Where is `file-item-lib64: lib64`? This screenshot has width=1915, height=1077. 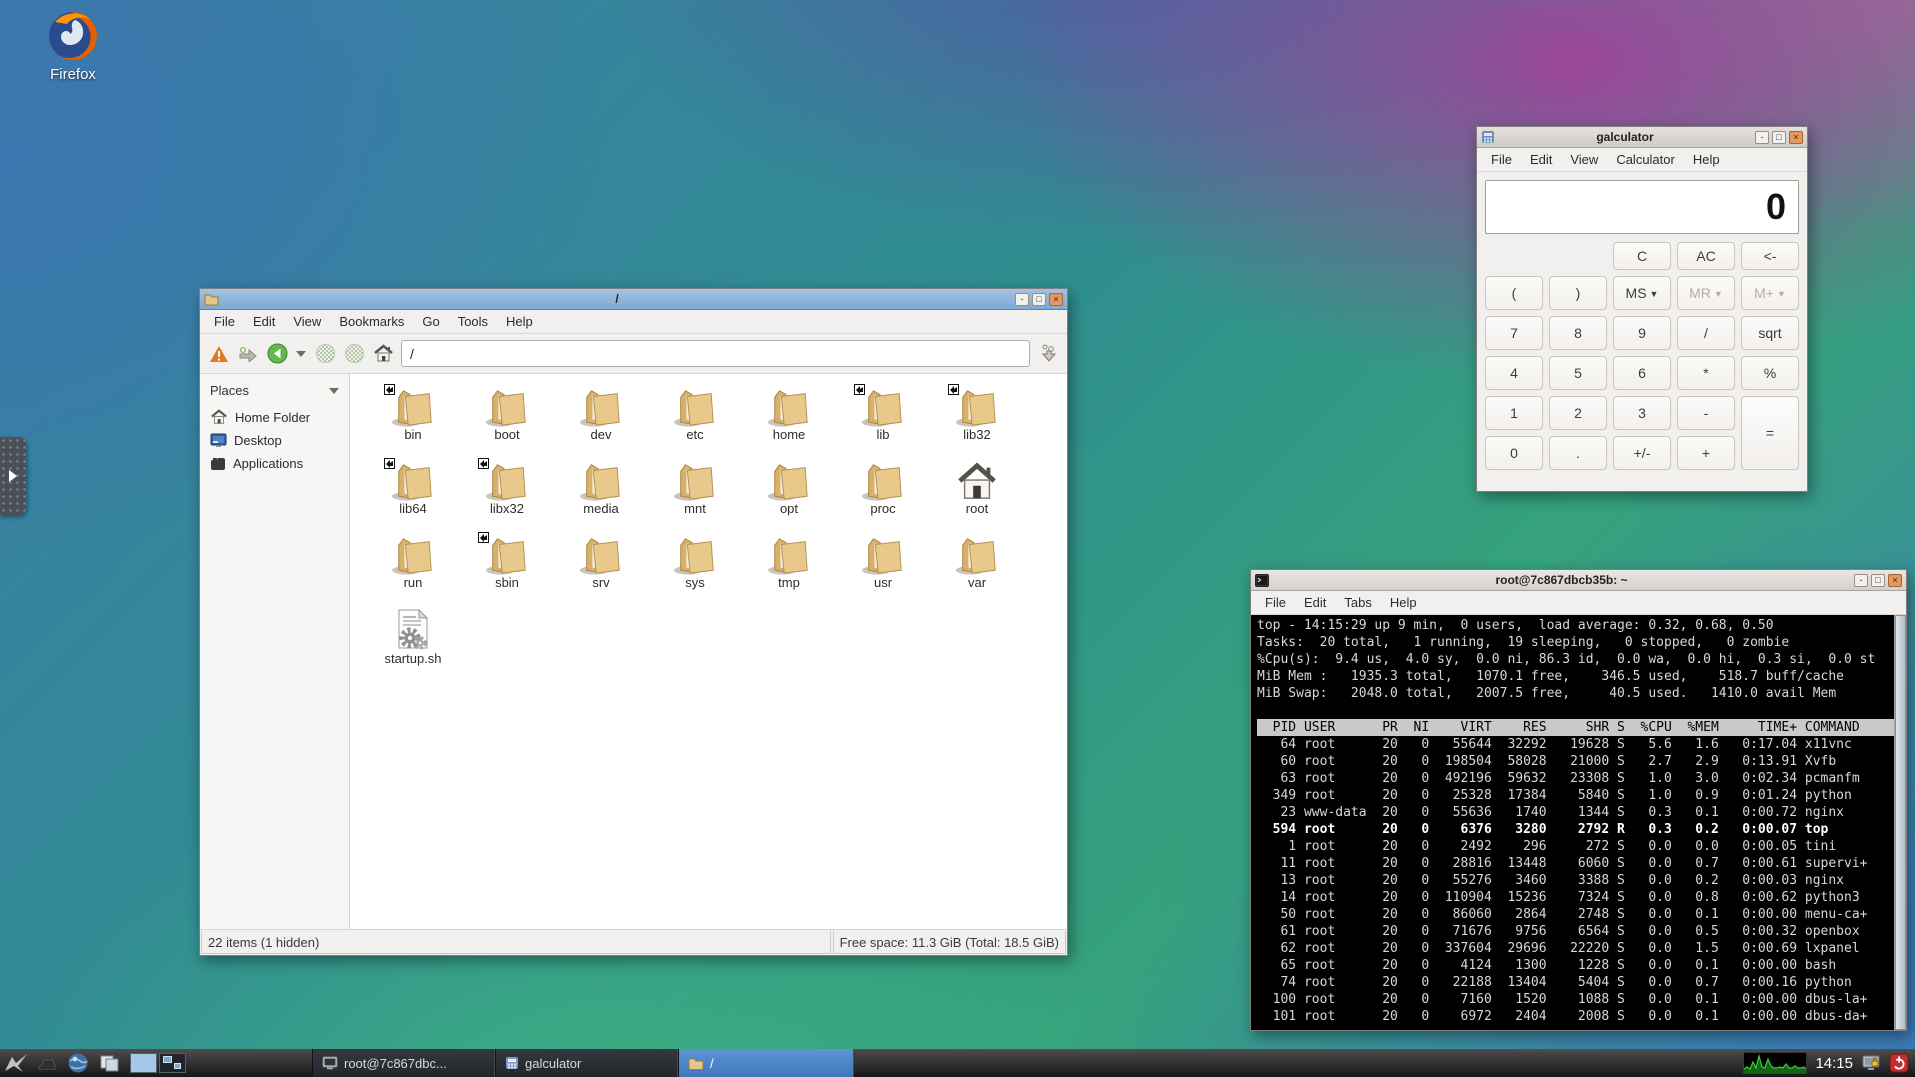
file-item-lib64: lib64 is located at coordinates (413, 496).